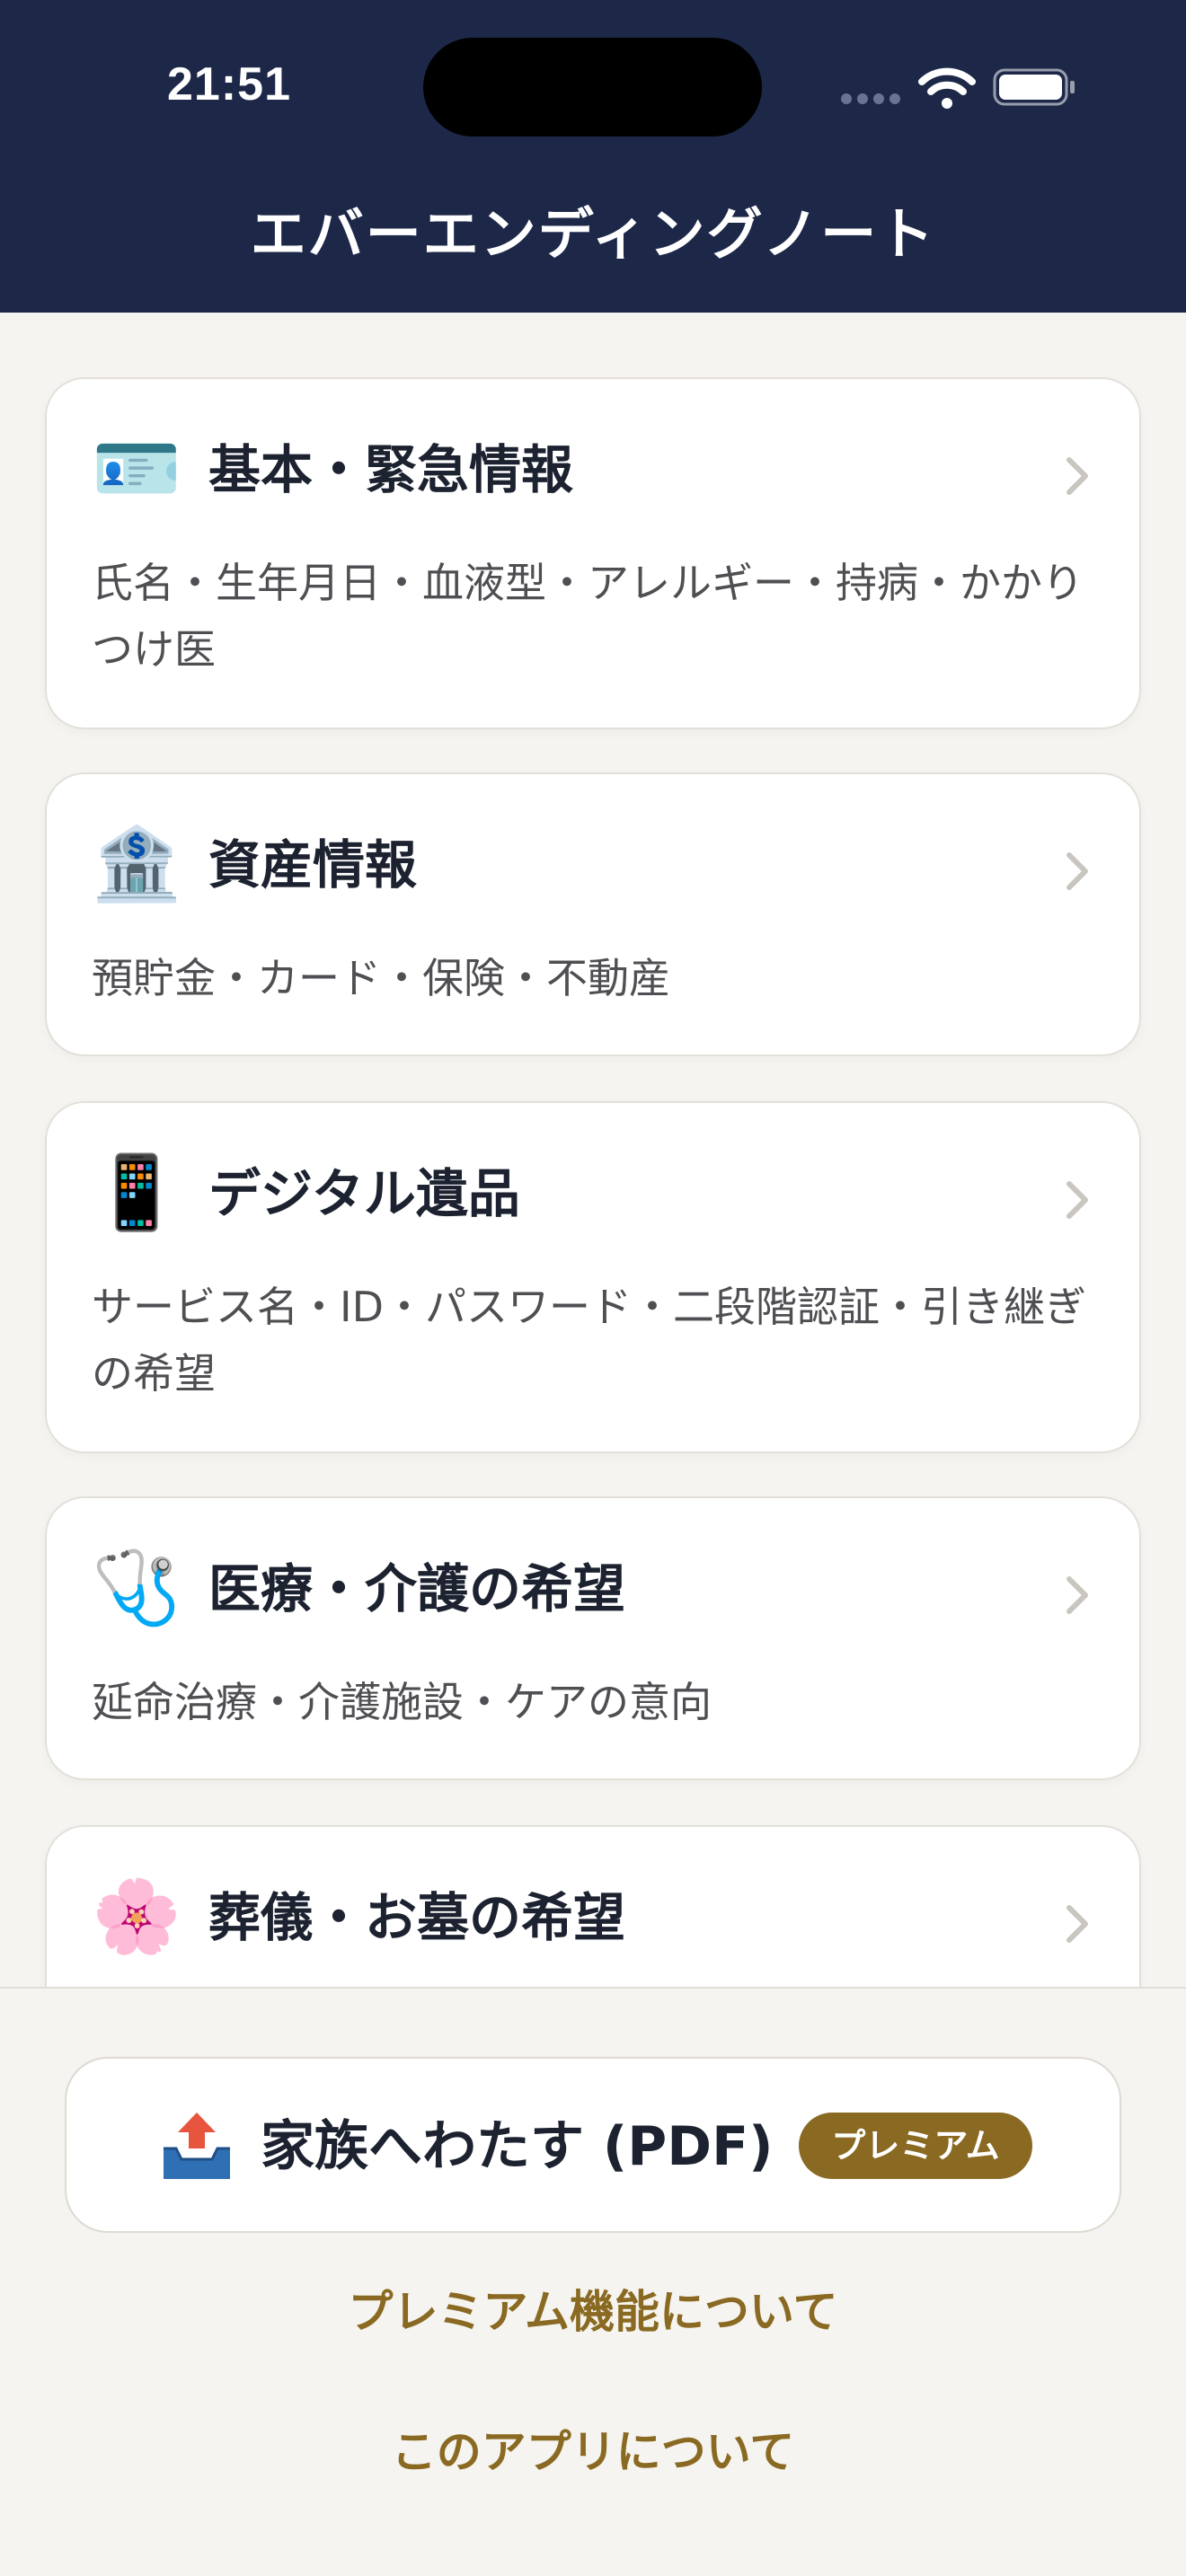 The width and height of the screenshot is (1186, 2576). Describe the element at coordinates (136, 1587) in the screenshot. I see `stethoscope-icon: 🩺` at that location.